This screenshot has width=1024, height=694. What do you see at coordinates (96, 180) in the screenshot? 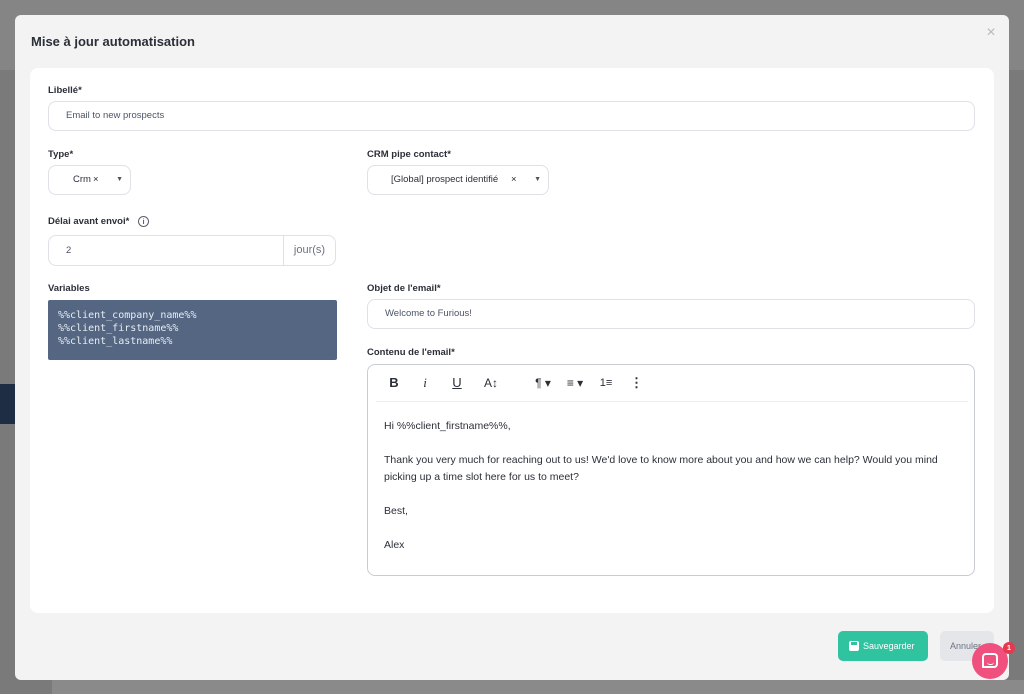
I see `type-clear-icon: ×` at bounding box center [96, 180].